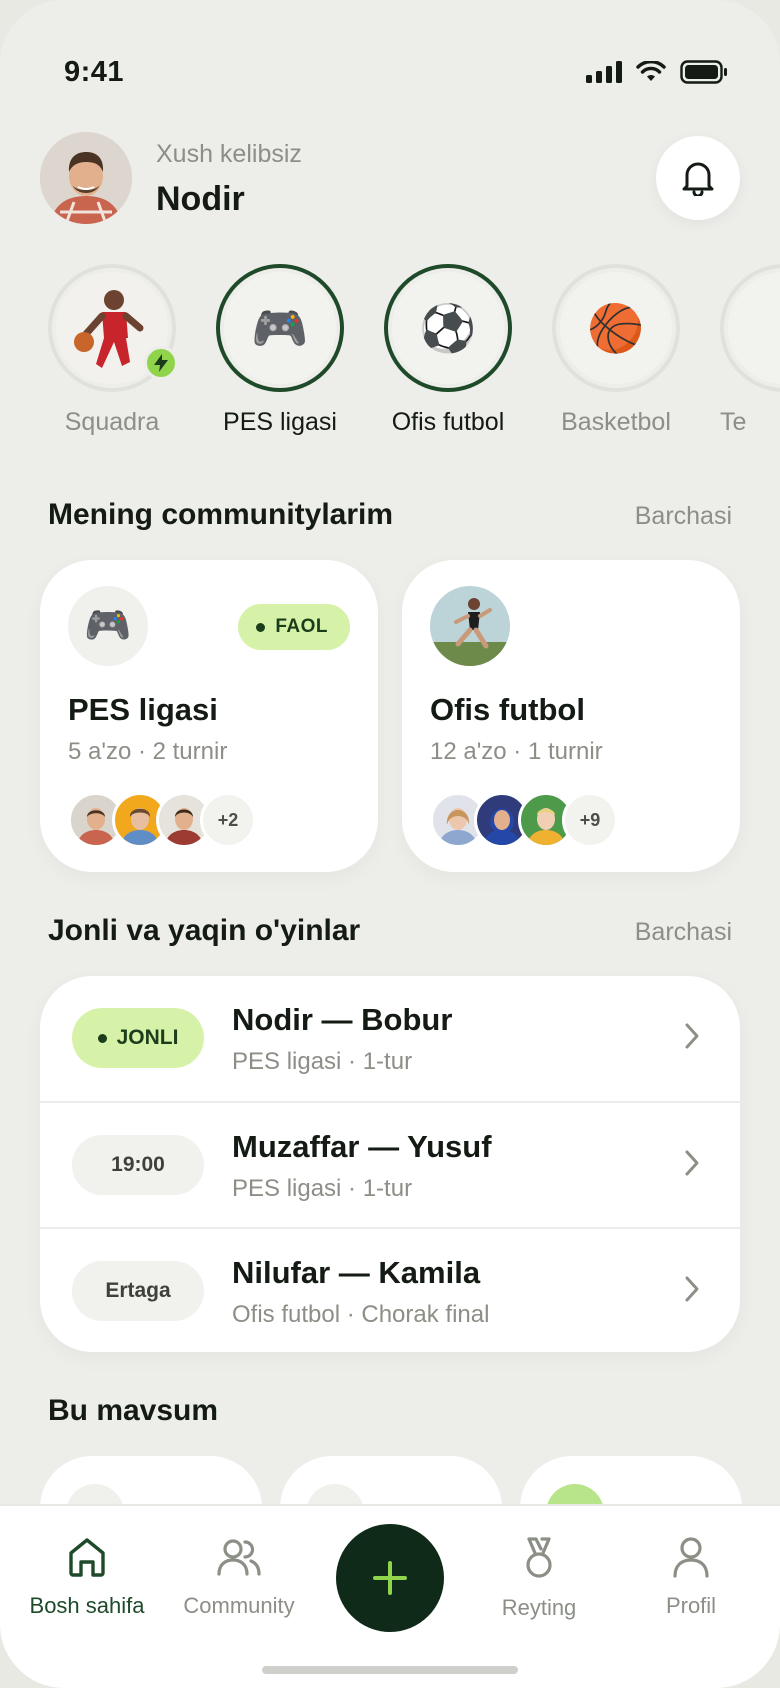  I want to click on add-button, so click(390, 1578).